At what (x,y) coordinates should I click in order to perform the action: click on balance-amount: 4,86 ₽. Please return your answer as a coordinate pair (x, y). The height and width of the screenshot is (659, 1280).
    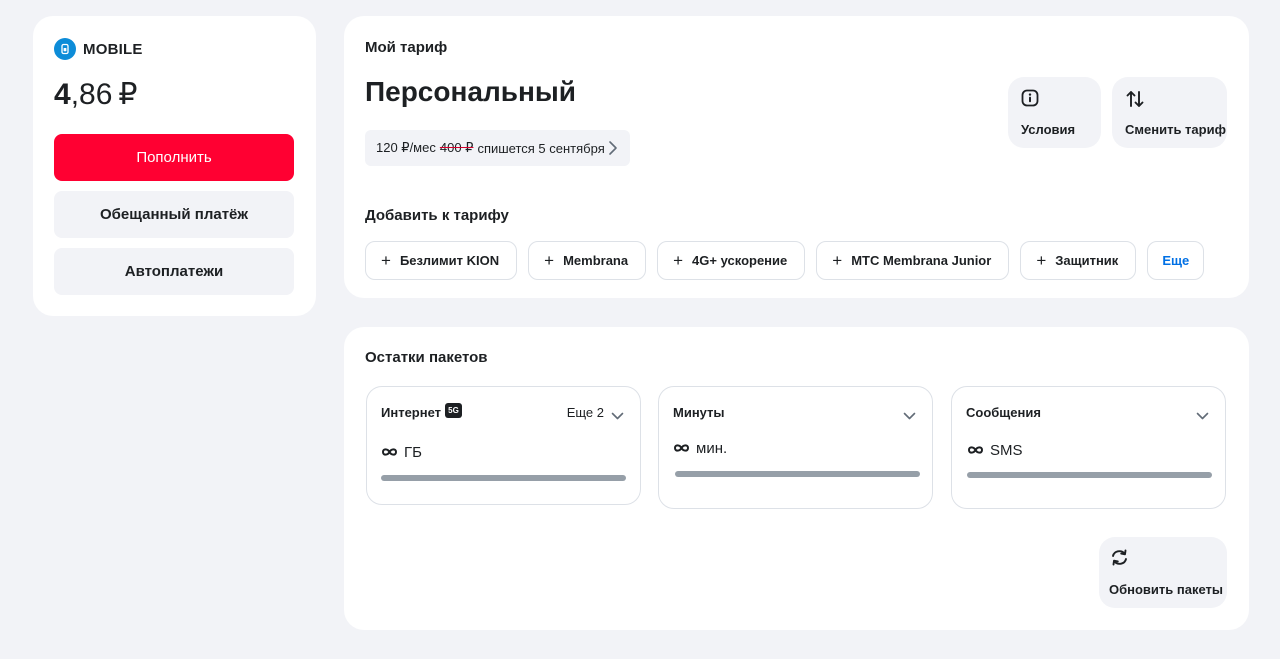
    Looking at the image, I should click on (96, 95).